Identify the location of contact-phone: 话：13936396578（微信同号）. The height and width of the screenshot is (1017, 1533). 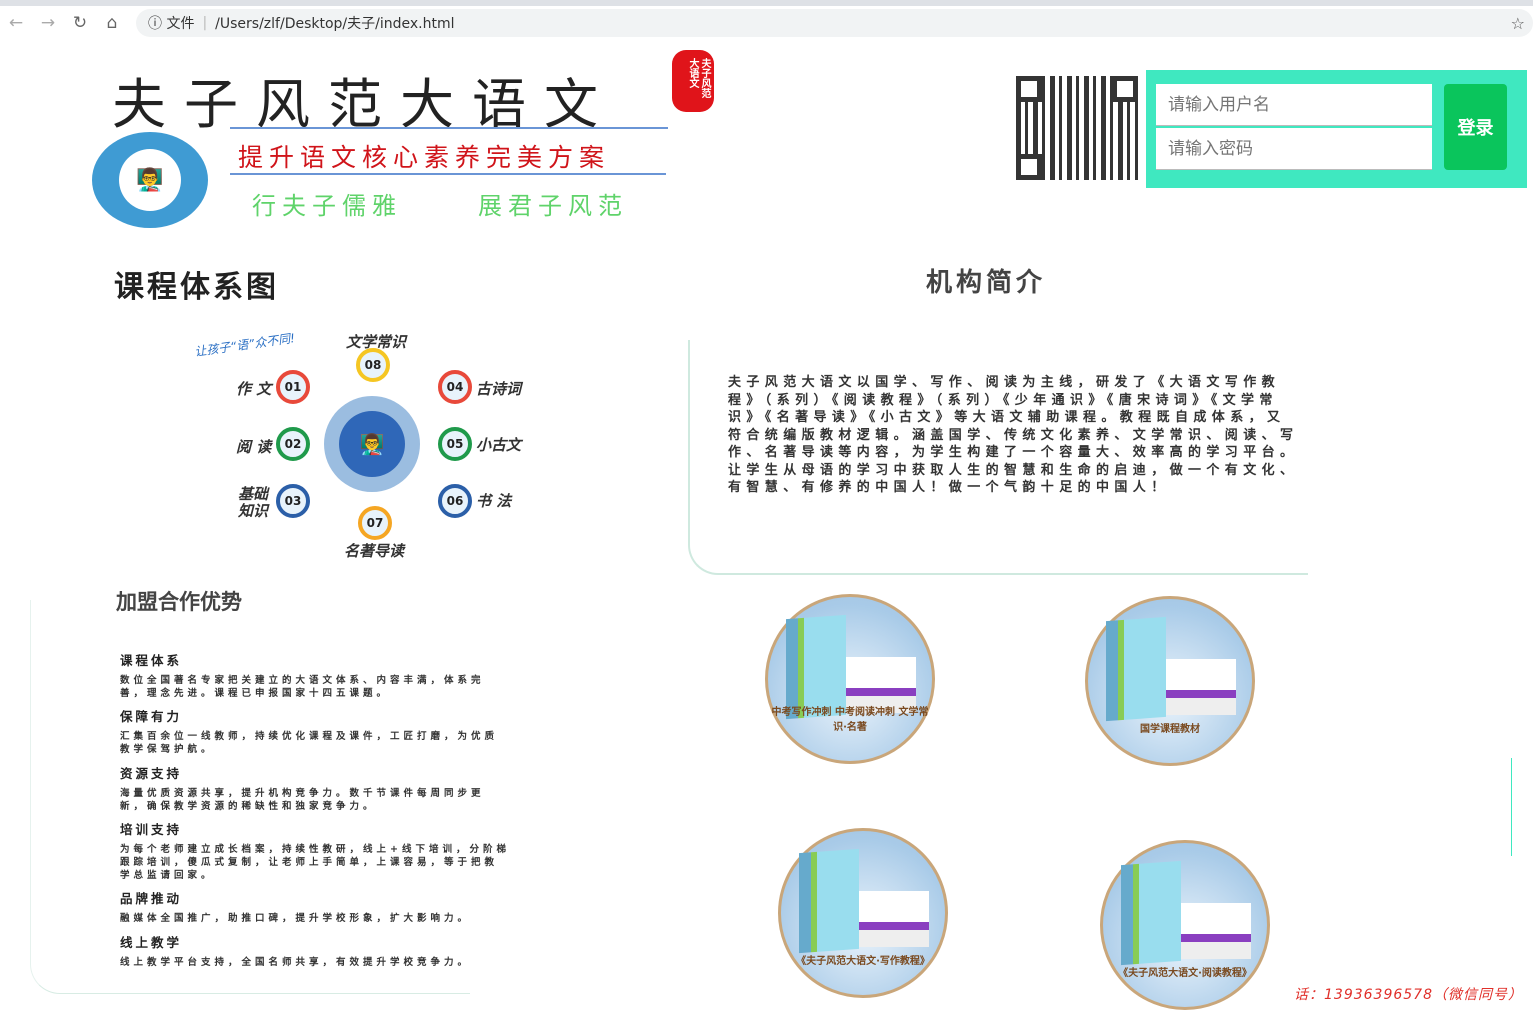
(1408, 995).